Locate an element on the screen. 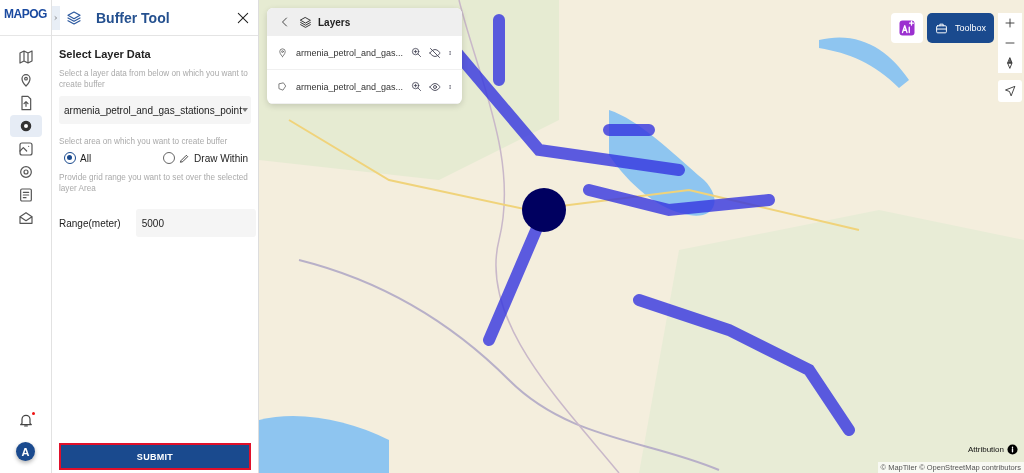 The height and width of the screenshot is (473, 1024). submit-button: SUBMIT is located at coordinates (155, 456).